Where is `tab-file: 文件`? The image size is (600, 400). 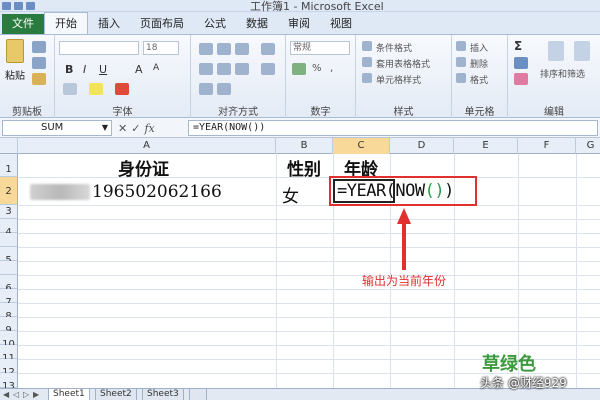
tab-file: 文件 is located at coordinates (23, 24).